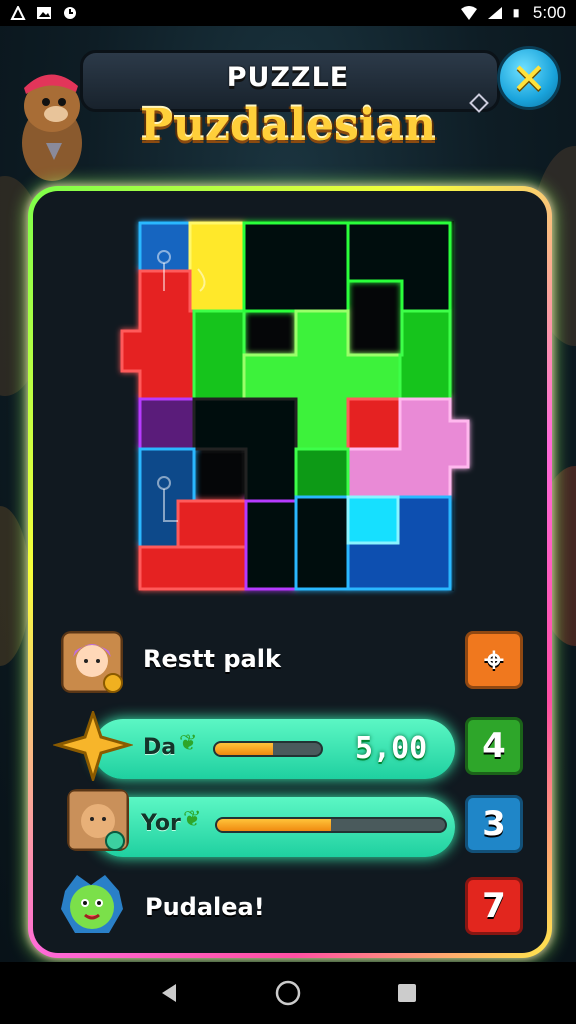  I want to click on puzzle-piece-purple, so click(167, 424).